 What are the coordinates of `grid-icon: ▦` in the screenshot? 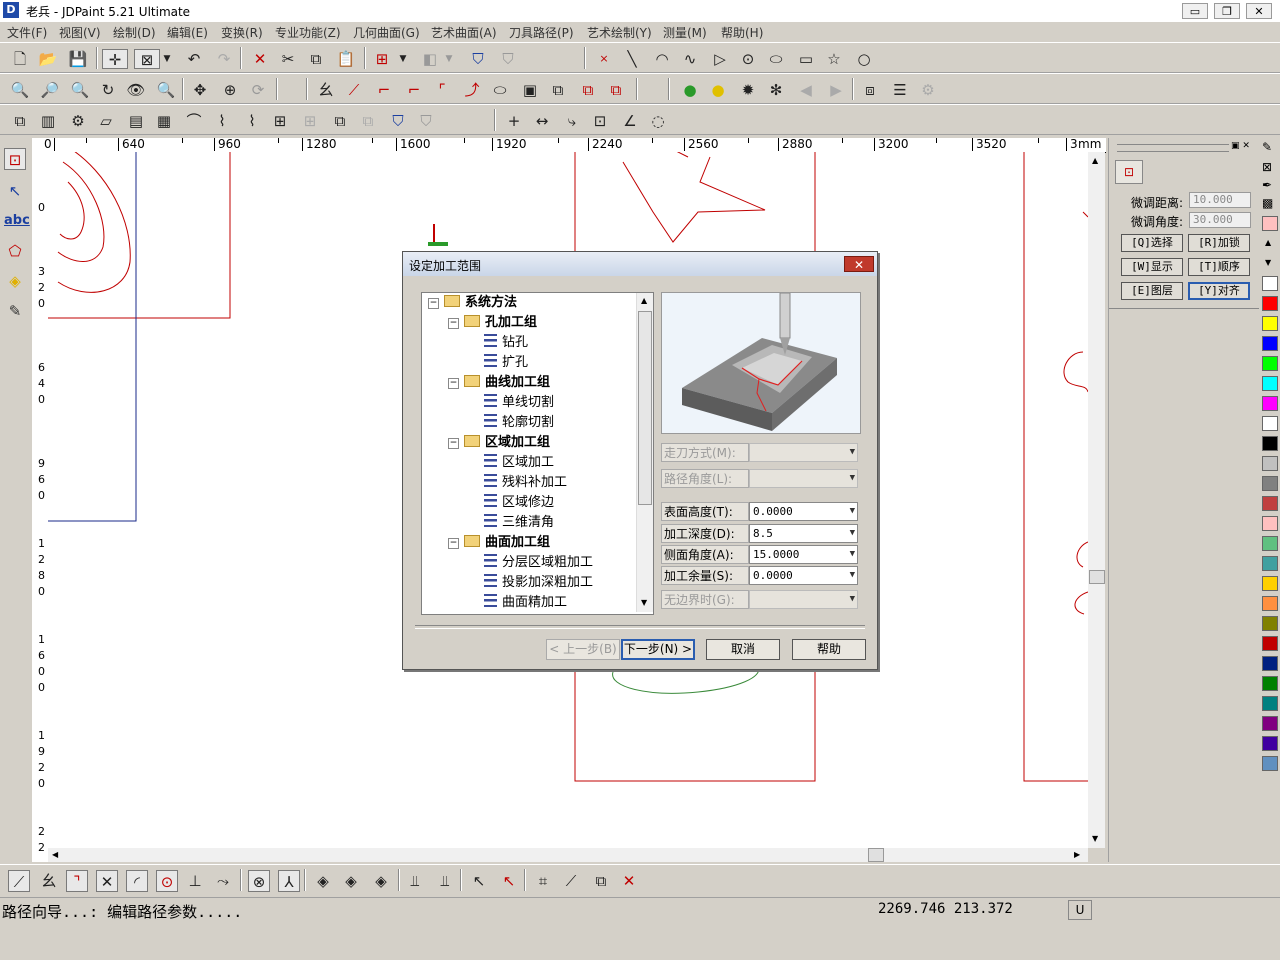 It's located at (164, 121).